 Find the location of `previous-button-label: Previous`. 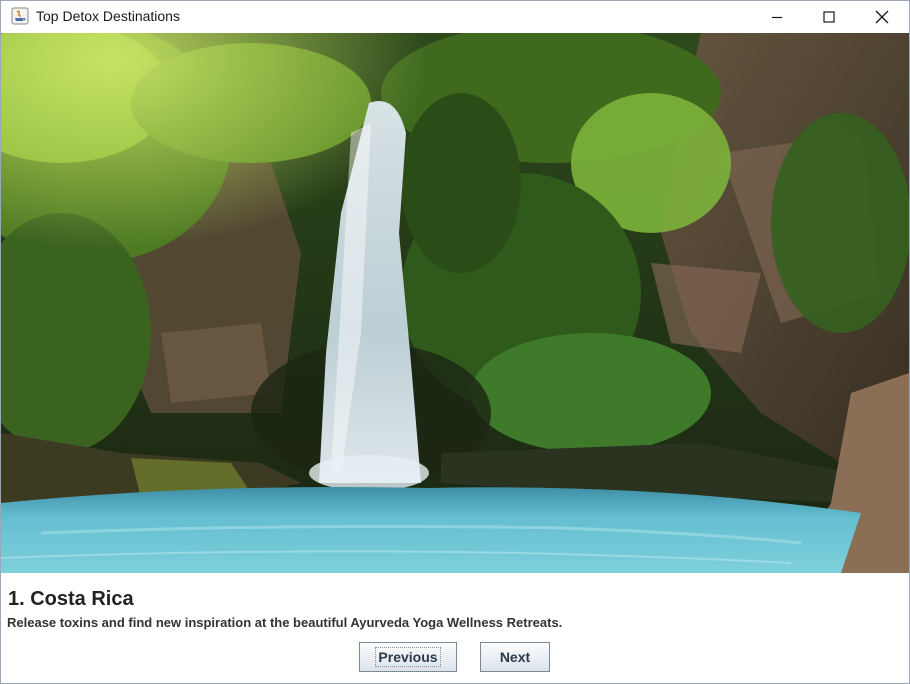

previous-button-label: Previous is located at coordinates (408, 657).